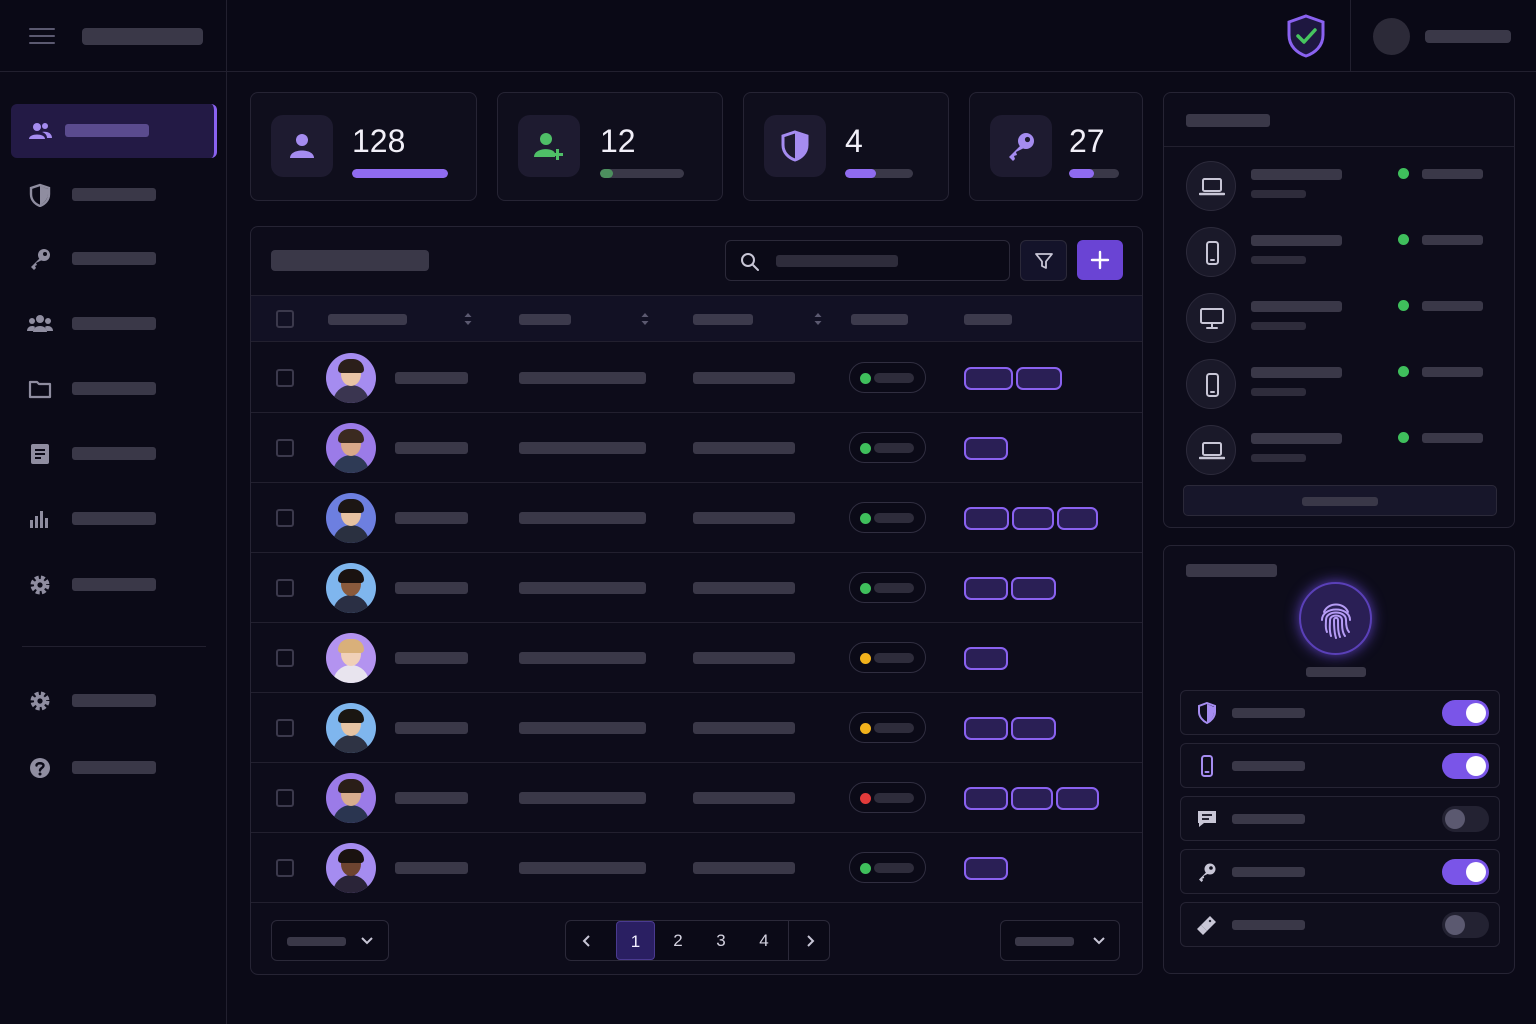 Image resolution: width=1536 pixels, height=1024 pixels. What do you see at coordinates (1056, 146) in the screenshot?
I see `stat-card-keys: 27` at bounding box center [1056, 146].